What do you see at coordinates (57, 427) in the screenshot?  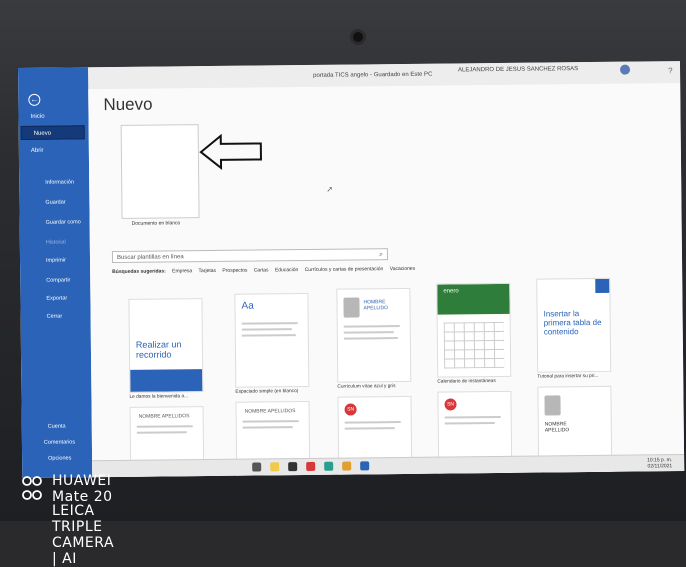 I see `nav-item-cuenta: Cuenta` at bounding box center [57, 427].